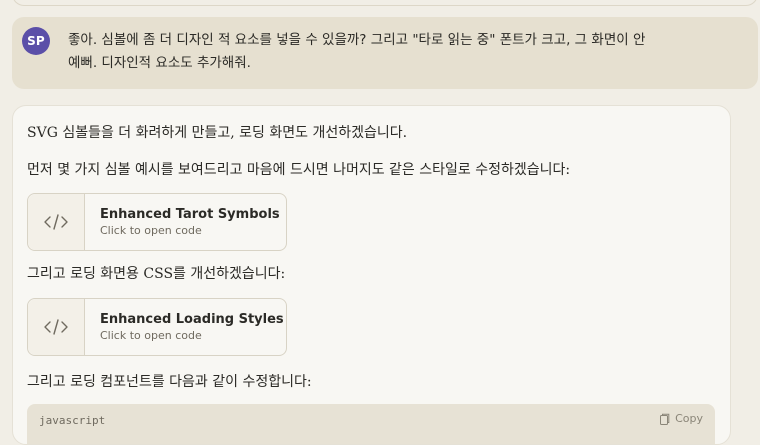 This screenshot has height=445, width=760. What do you see at coordinates (385, 3) in the screenshot?
I see `previous-message-card` at bounding box center [385, 3].